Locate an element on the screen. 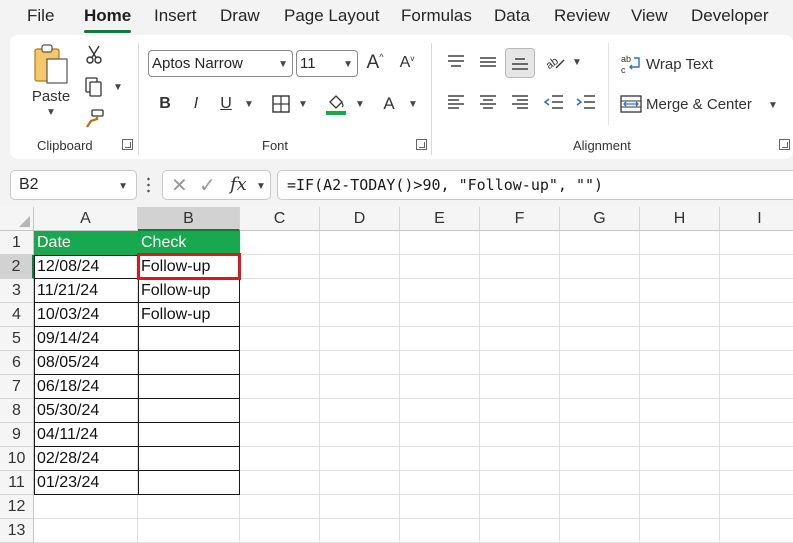 This screenshot has width=793, height=543. increase-indent-button is located at coordinates (586, 102).